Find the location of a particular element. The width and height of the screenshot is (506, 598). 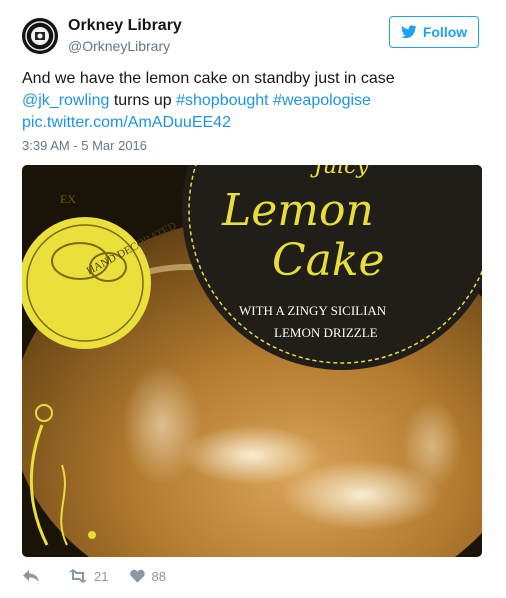

title-cake: Cake is located at coordinates (328, 260).